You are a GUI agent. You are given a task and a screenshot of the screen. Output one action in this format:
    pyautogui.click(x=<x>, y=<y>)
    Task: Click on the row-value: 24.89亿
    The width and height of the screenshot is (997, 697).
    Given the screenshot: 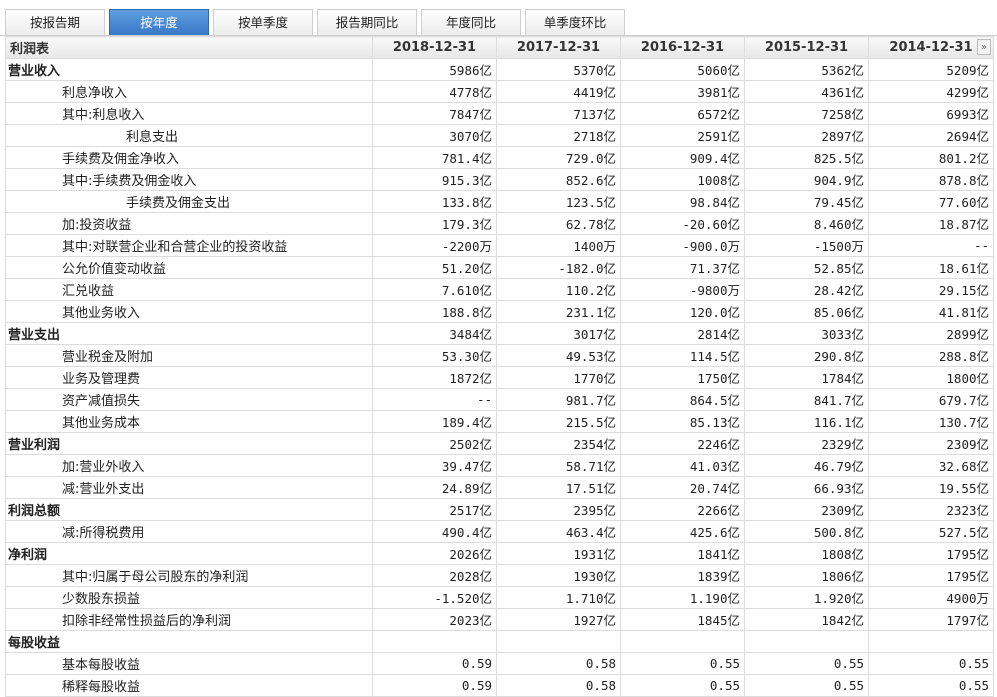 What is the action you would take?
    pyautogui.click(x=434, y=487)
    